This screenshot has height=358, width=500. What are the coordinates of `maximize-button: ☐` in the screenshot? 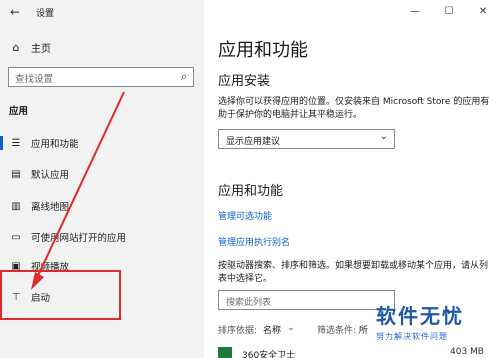 It's located at (449, 11).